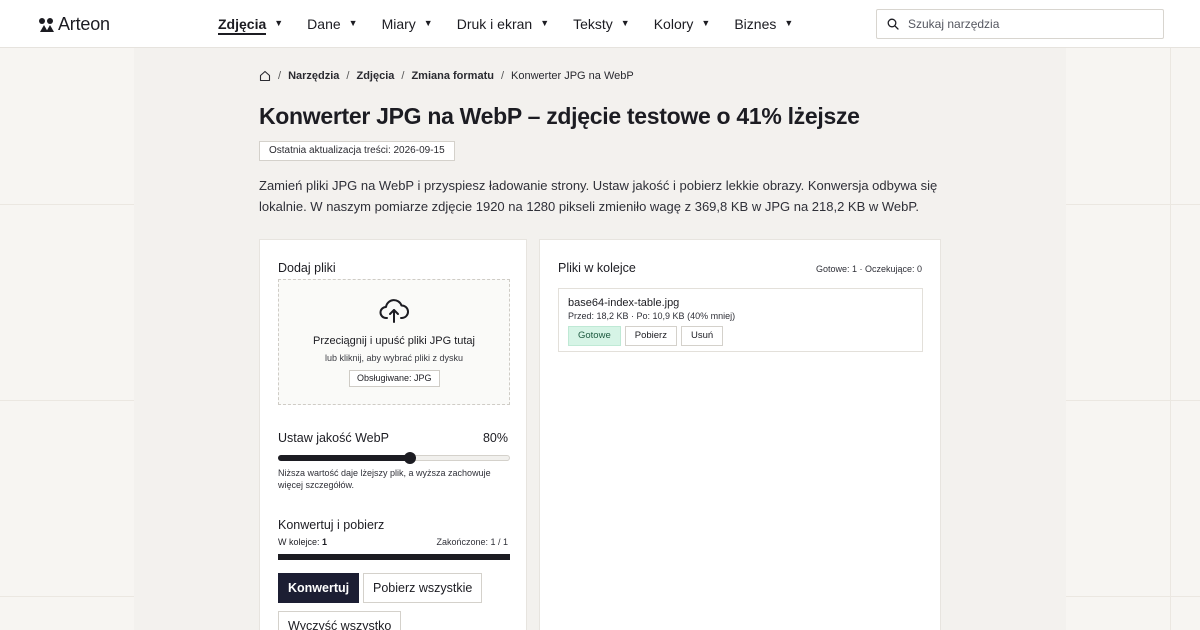  I want to click on nav-item-kolory: Kolory ▼, so click(682, 24).